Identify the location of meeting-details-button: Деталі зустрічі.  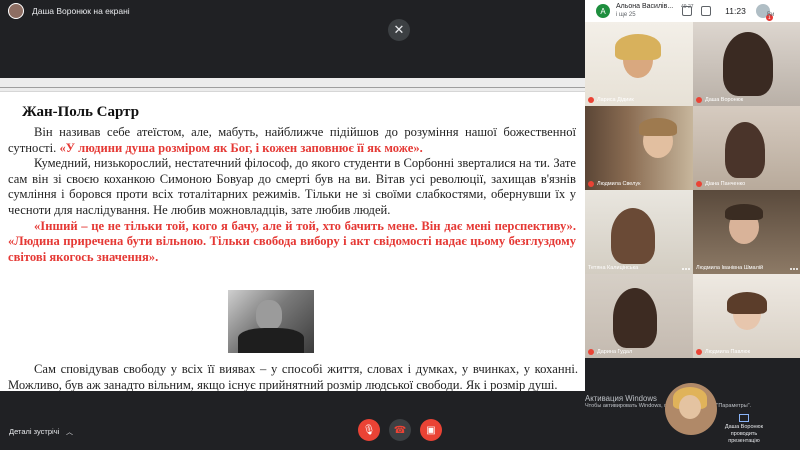
(34, 431).